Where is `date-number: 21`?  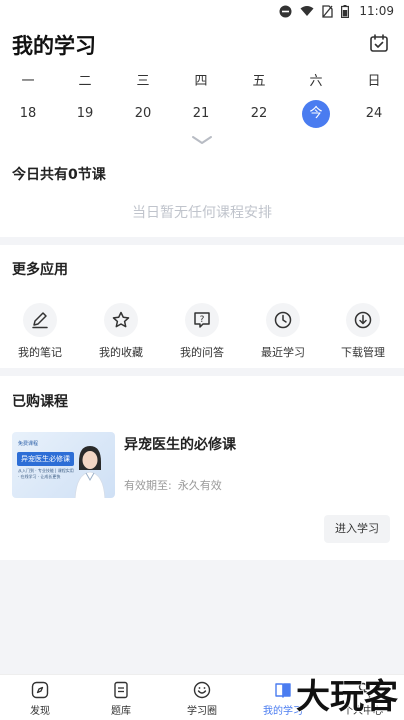 date-number: 21 is located at coordinates (201, 113).